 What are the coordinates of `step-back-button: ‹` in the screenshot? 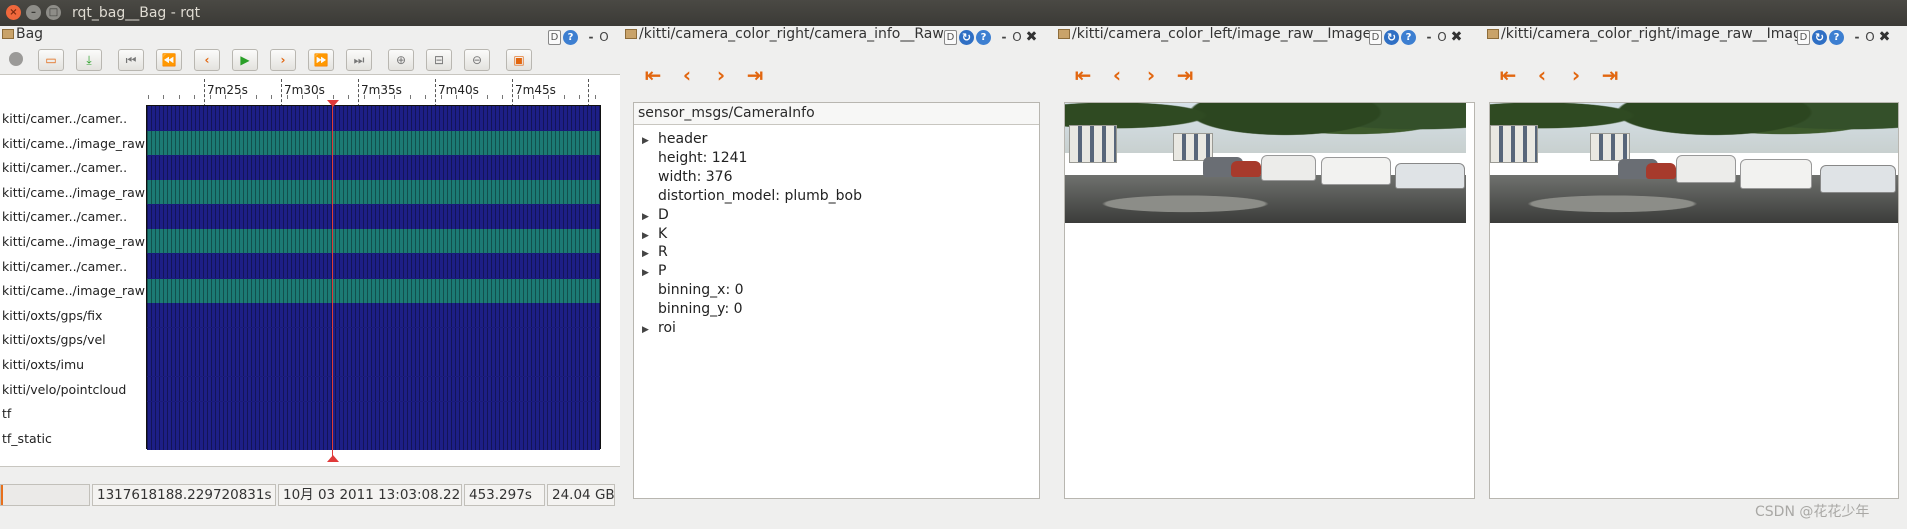 It's located at (207, 60).